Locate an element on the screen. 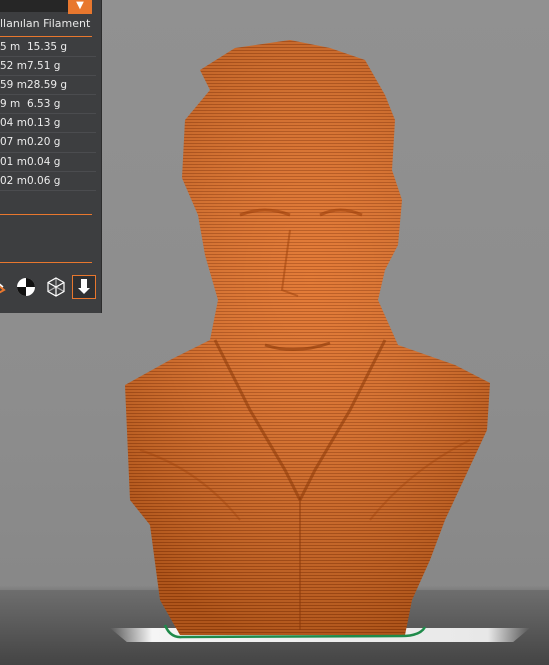 The image size is (549, 665). list-item: 04 m 0.13 g is located at coordinates (48, 124).